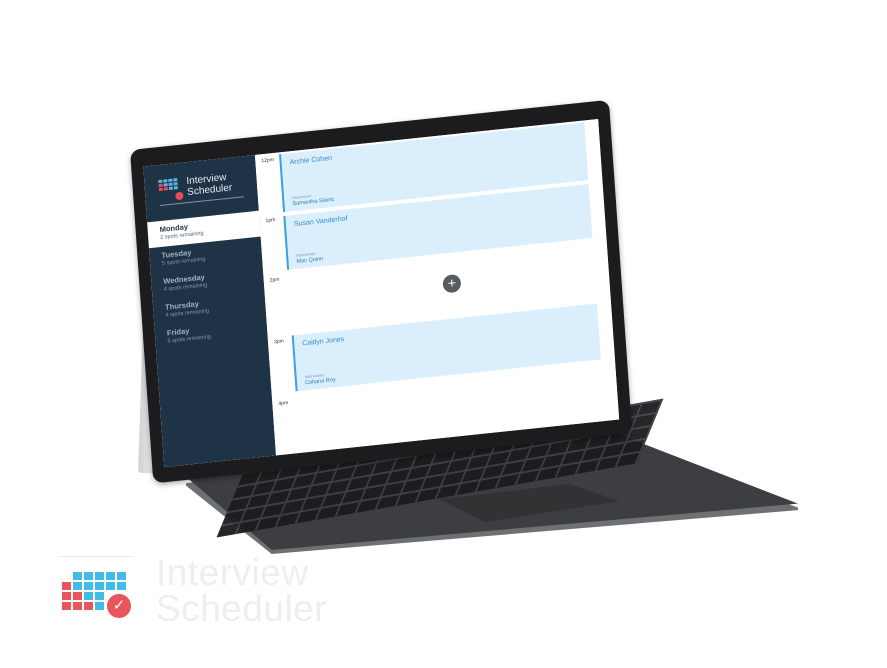  What do you see at coordinates (323, 342) in the screenshot?
I see `candidate-name: Caitlyn Jones` at bounding box center [323, 342].